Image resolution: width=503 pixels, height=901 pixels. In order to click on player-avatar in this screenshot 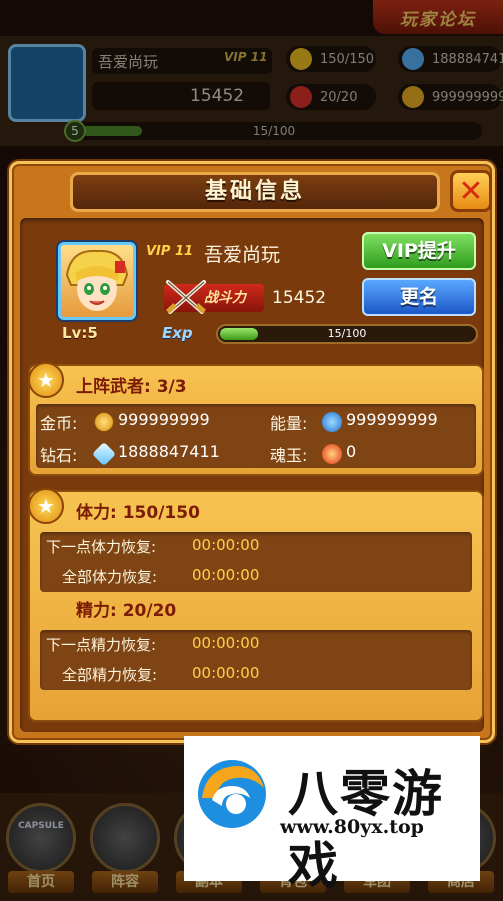, I will do `click(97, 281)`.